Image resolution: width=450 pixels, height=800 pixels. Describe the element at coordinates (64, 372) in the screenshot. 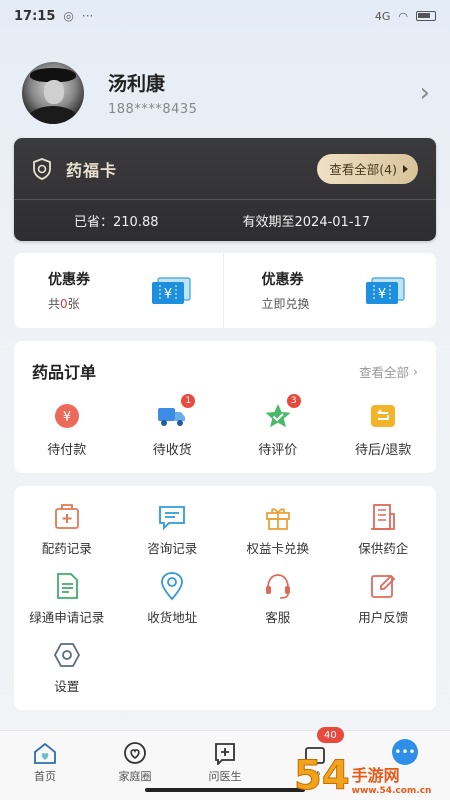

I see `orders-title: 药品订单` at that location.